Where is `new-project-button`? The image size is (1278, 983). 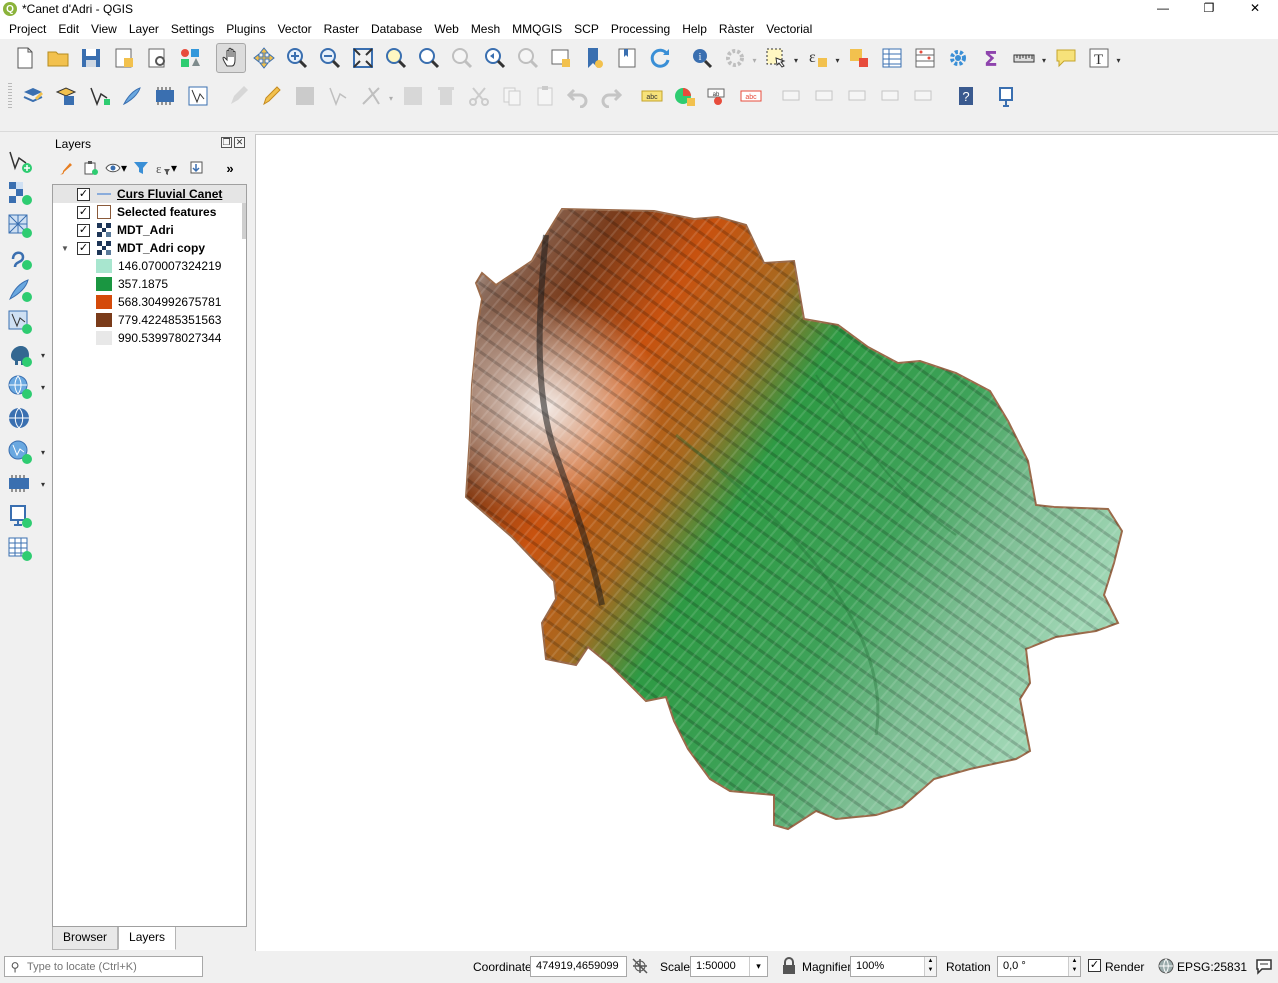
new-project-button is located at coordinates (25, 58).